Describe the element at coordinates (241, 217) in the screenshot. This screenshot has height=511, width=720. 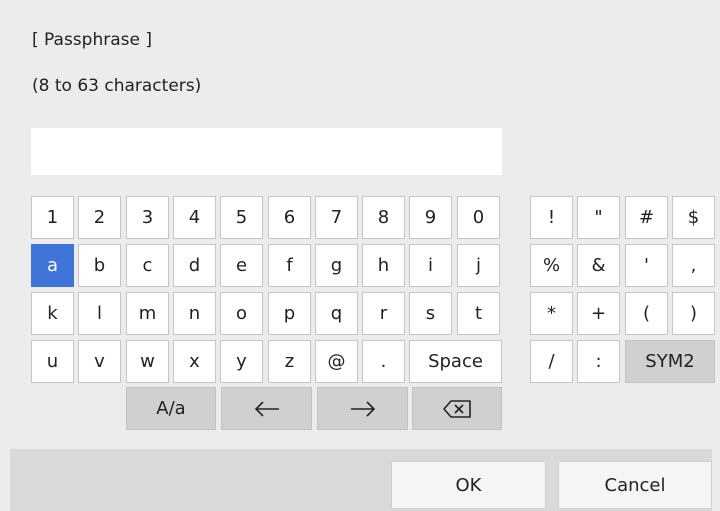
I see `key-5: 5` at that location.